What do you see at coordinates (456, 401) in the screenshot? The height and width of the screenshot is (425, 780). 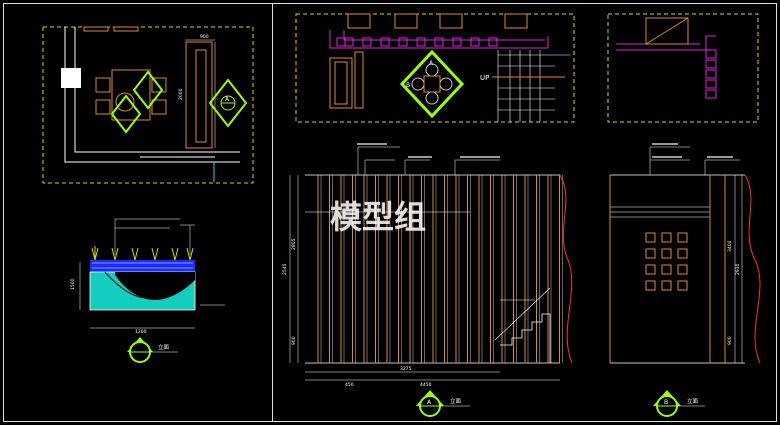 I see `elevA-title: 立面` at bounding box center [456, 401].